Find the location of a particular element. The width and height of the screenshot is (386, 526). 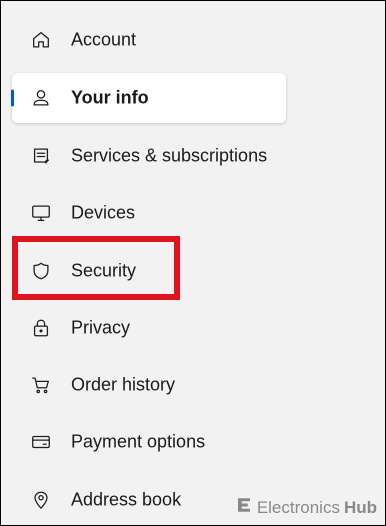

monitor-icon is located at coordinates (41, 213).